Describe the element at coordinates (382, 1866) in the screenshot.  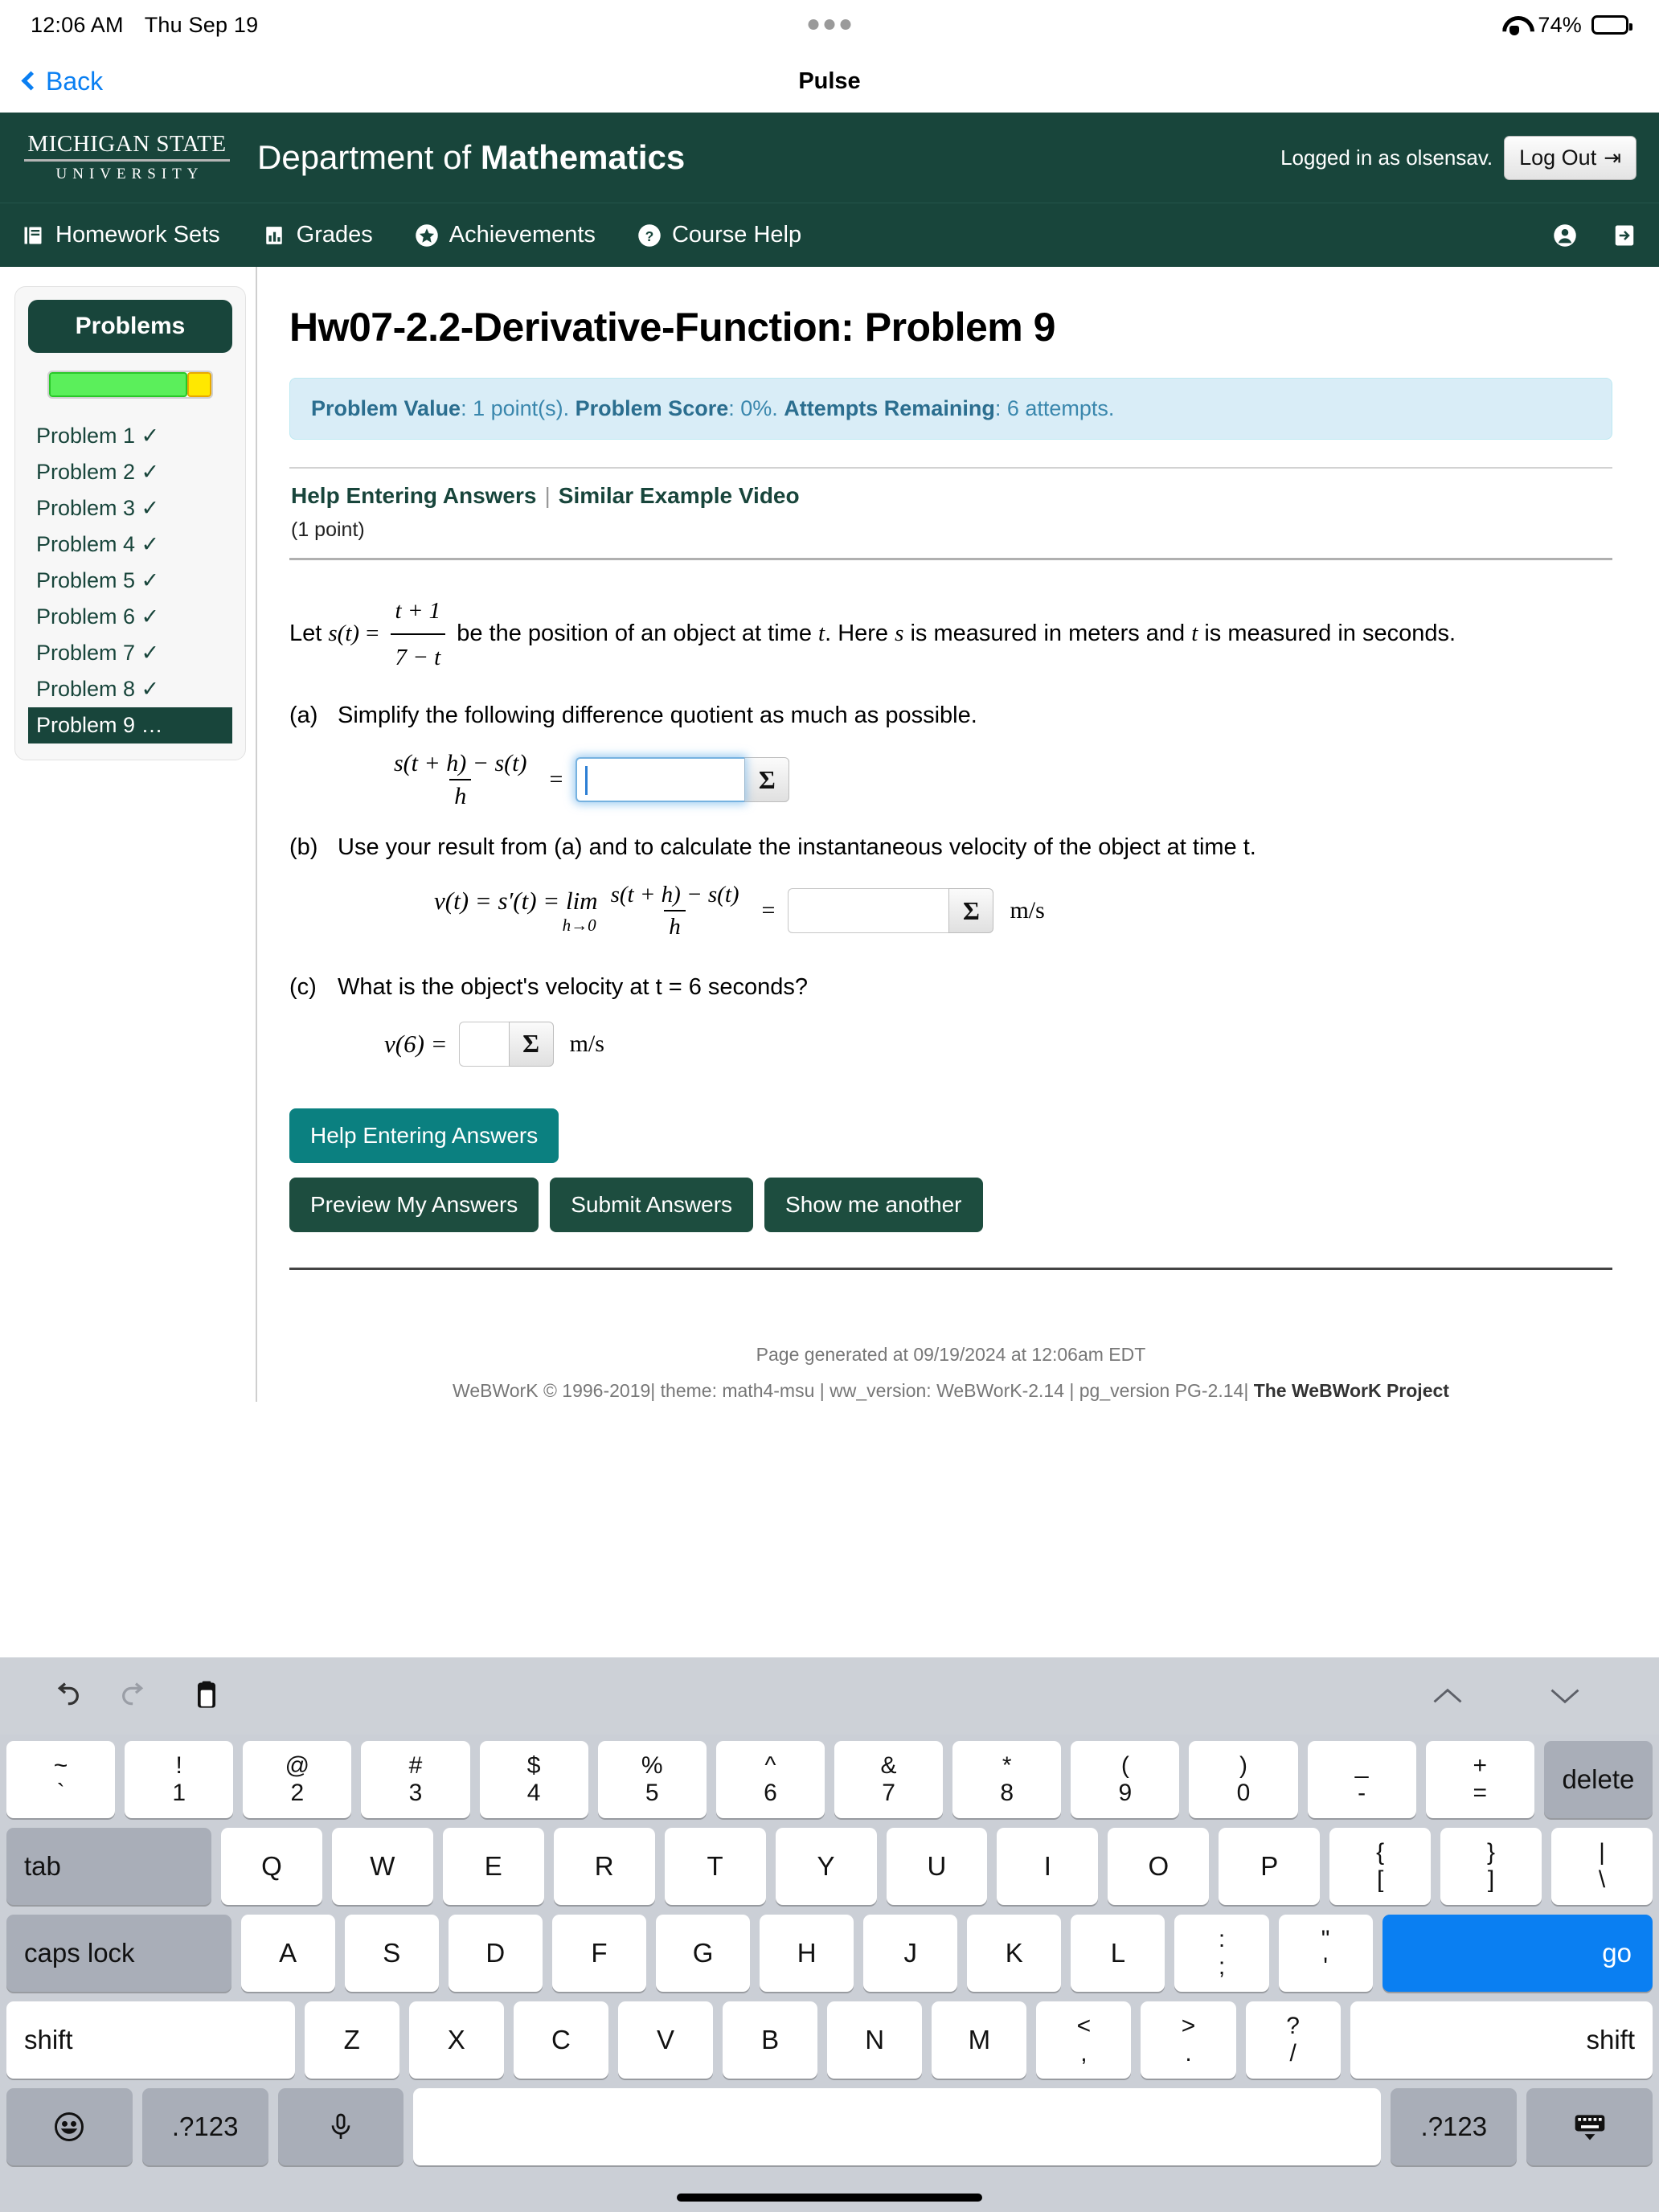
I see `key-w: W` at that location.